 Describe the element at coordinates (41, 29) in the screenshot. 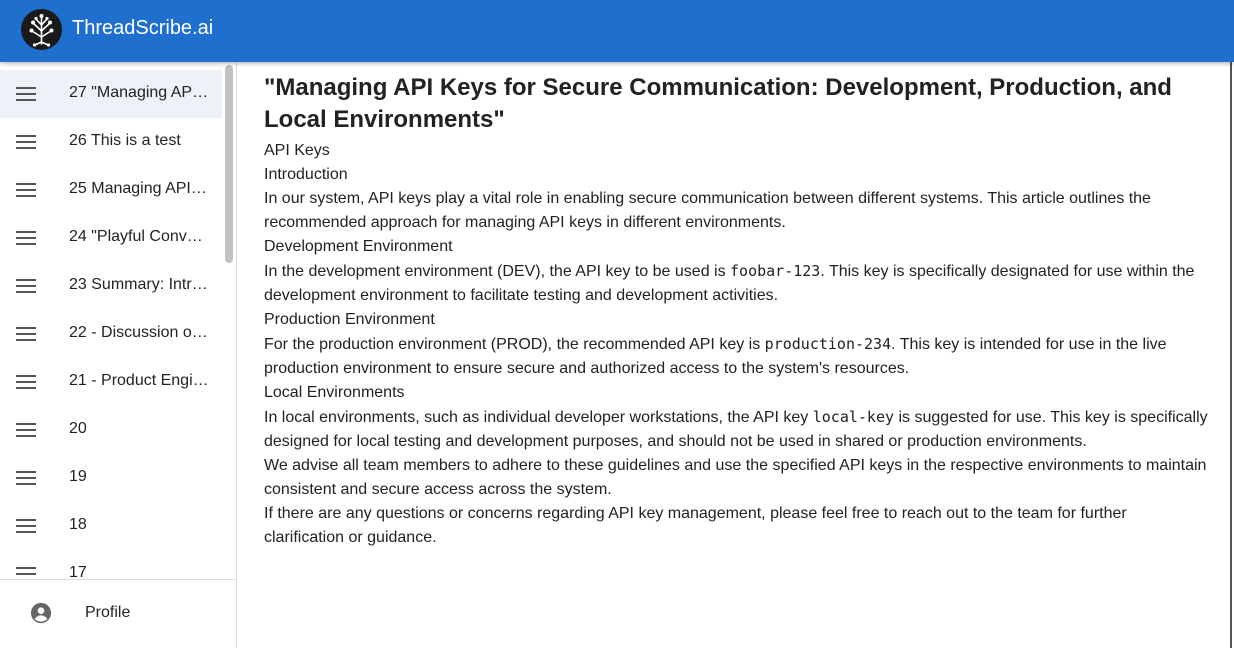

I see `tree-circuit-logo-icon` at that location.